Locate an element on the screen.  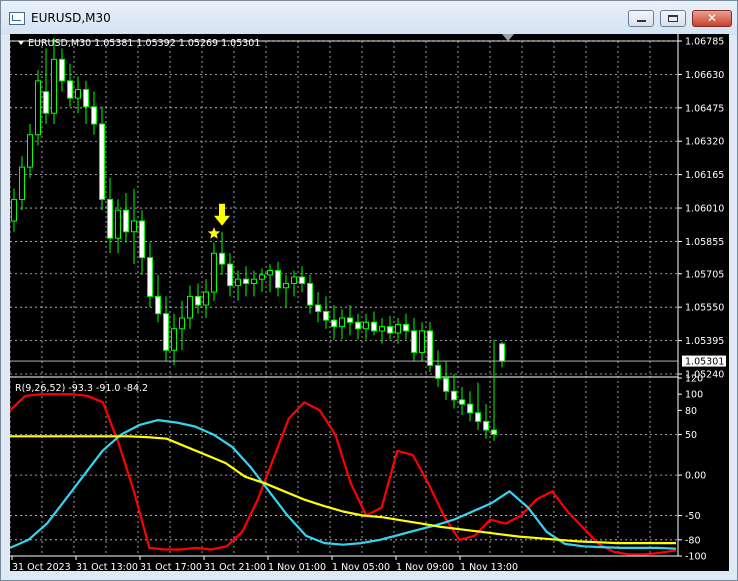
price-label: 1.06785 is located at coordinates (704, 42).